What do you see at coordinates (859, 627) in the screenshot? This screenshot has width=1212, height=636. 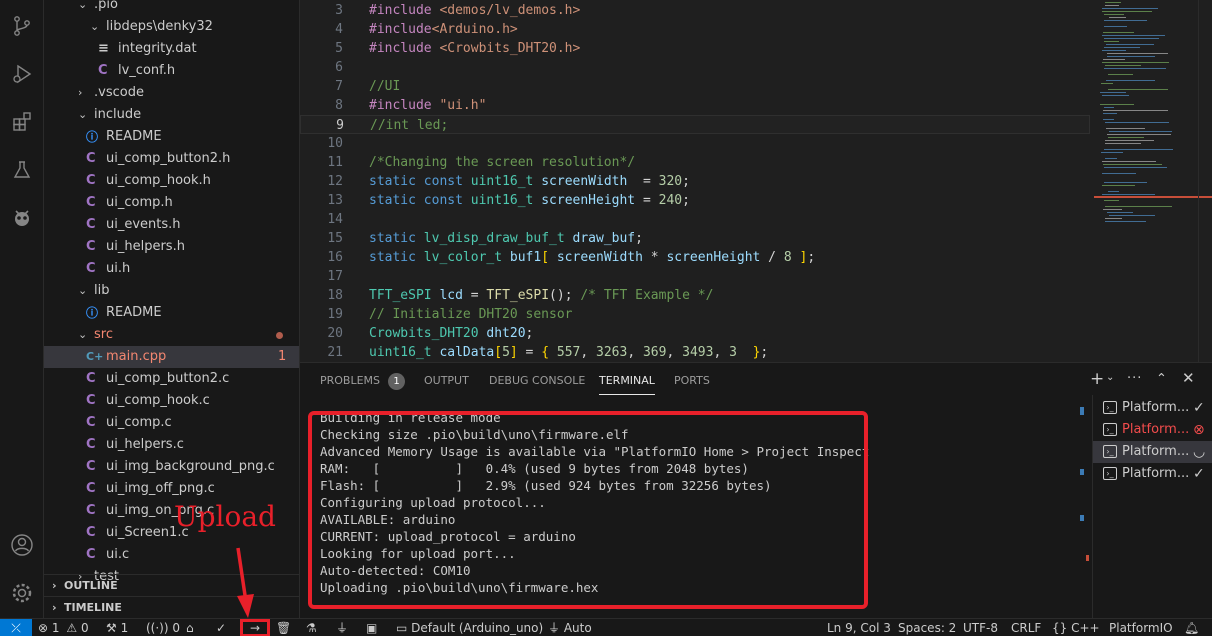 I see `cursor-position: Ln 9, Col 3` at bounding box center [859, 627].